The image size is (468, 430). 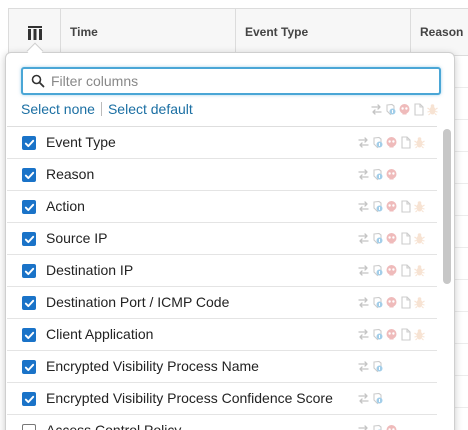 What do you see at coordinates (81, 142) in the screenshot?
I see `column-option-label: Event Type` at bounding box center [81, 142].